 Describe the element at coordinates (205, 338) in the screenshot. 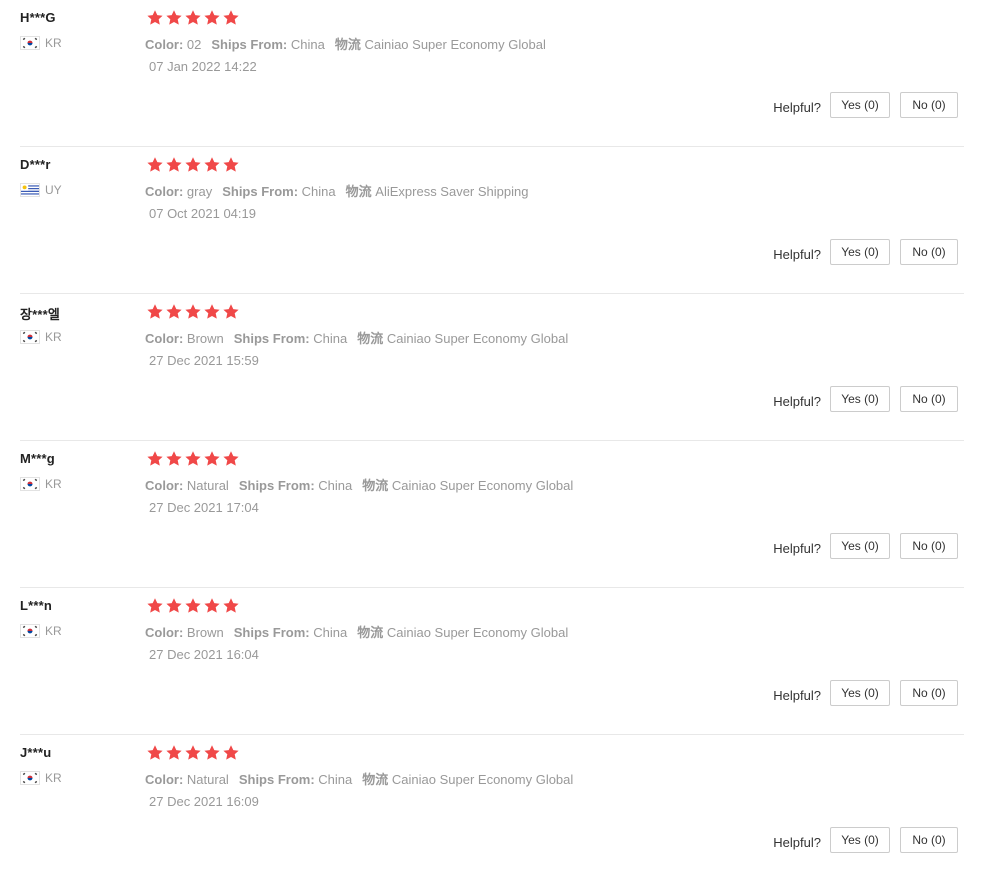

I see `sku-property-value: Brown` at that location.